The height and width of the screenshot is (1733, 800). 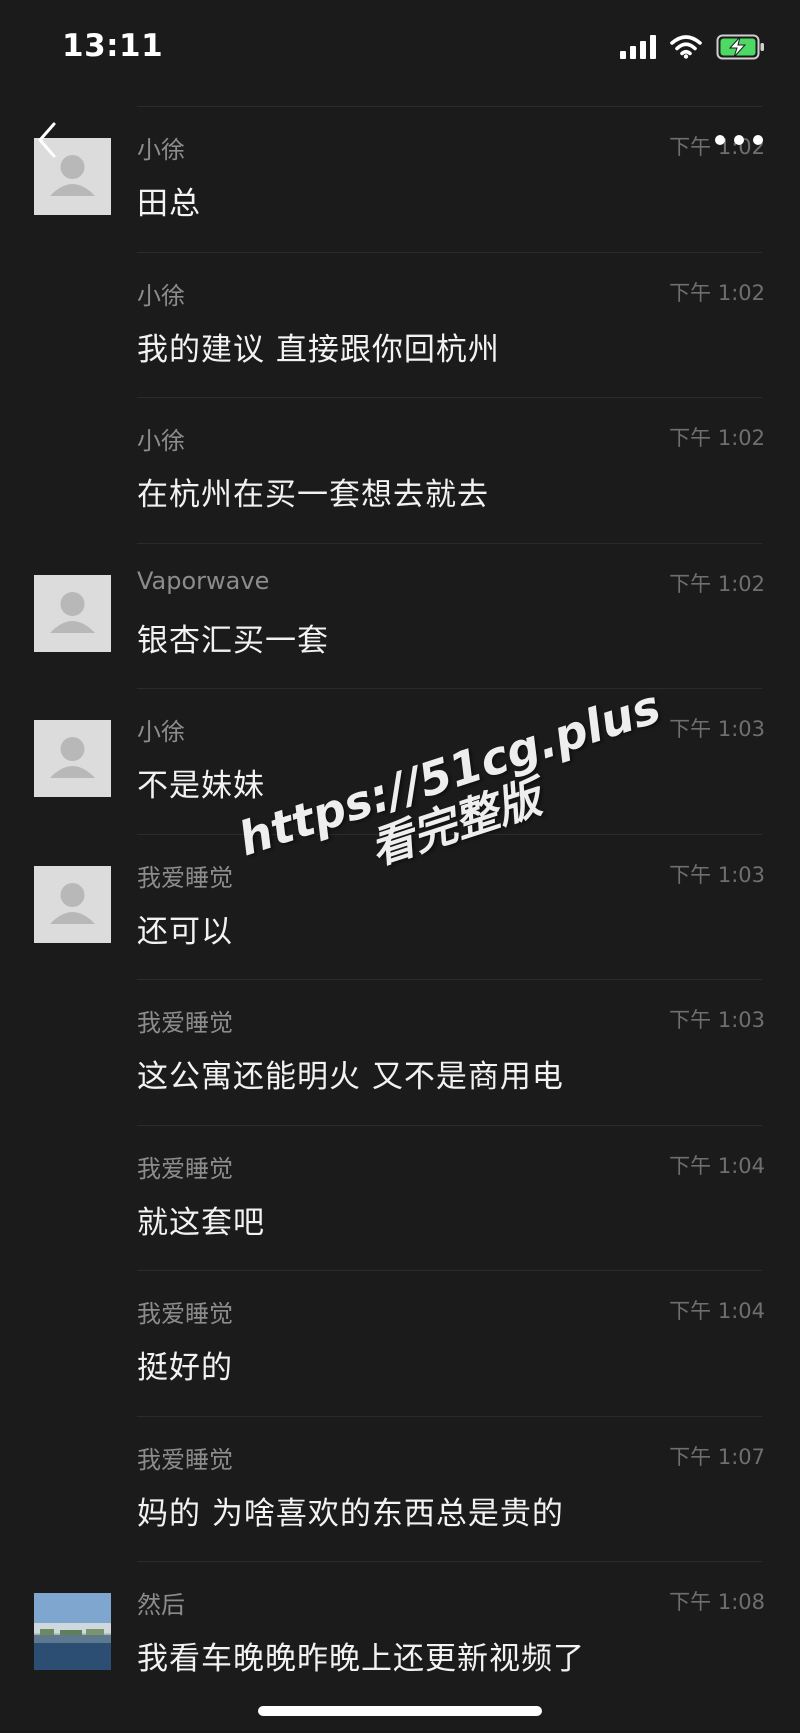 What do you see at coordinates (739, 140) in the screenshot?
I see `more-dots-icon` at bounding box center [739, 140].